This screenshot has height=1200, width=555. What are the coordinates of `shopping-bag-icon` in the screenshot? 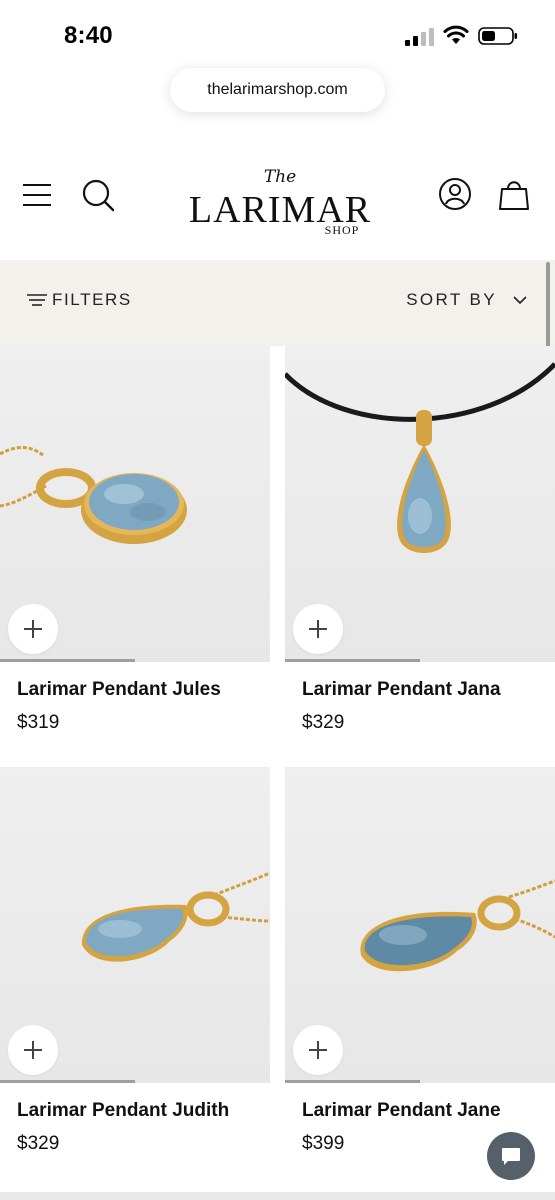 It's located at (514, 194).